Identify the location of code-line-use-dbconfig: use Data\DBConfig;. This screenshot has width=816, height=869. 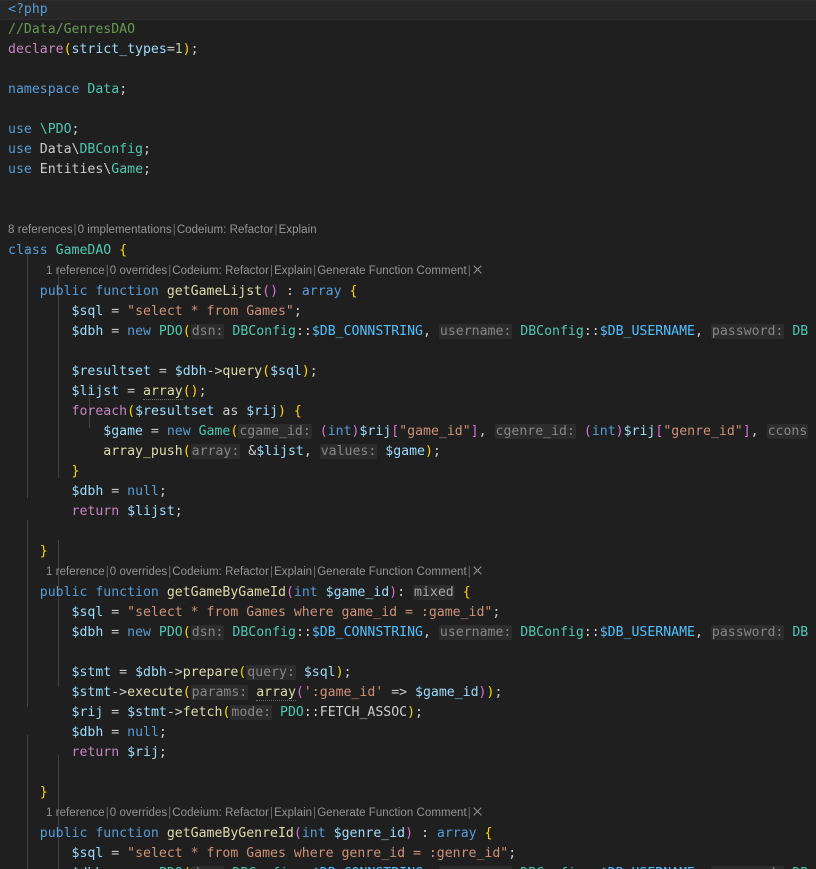
(408, 150).